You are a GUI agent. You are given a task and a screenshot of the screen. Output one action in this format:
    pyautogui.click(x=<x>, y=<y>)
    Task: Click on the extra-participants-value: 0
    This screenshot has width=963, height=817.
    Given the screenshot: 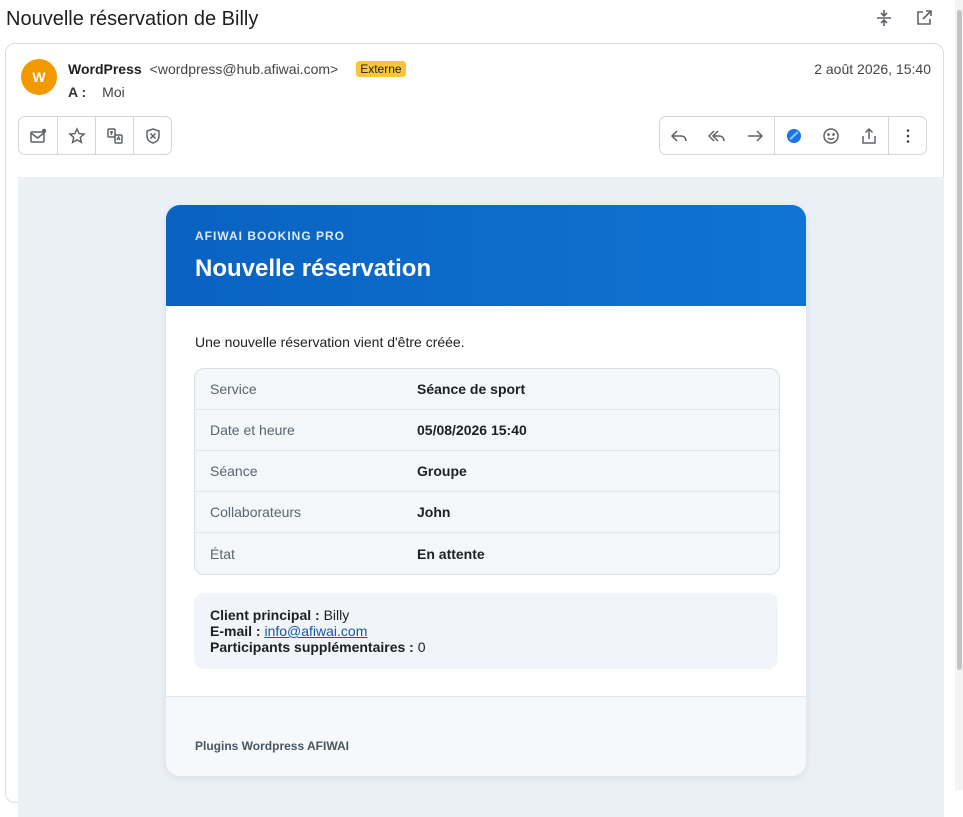 What is the action you would take?
    pyautogui.click(x=421, y=647)
    